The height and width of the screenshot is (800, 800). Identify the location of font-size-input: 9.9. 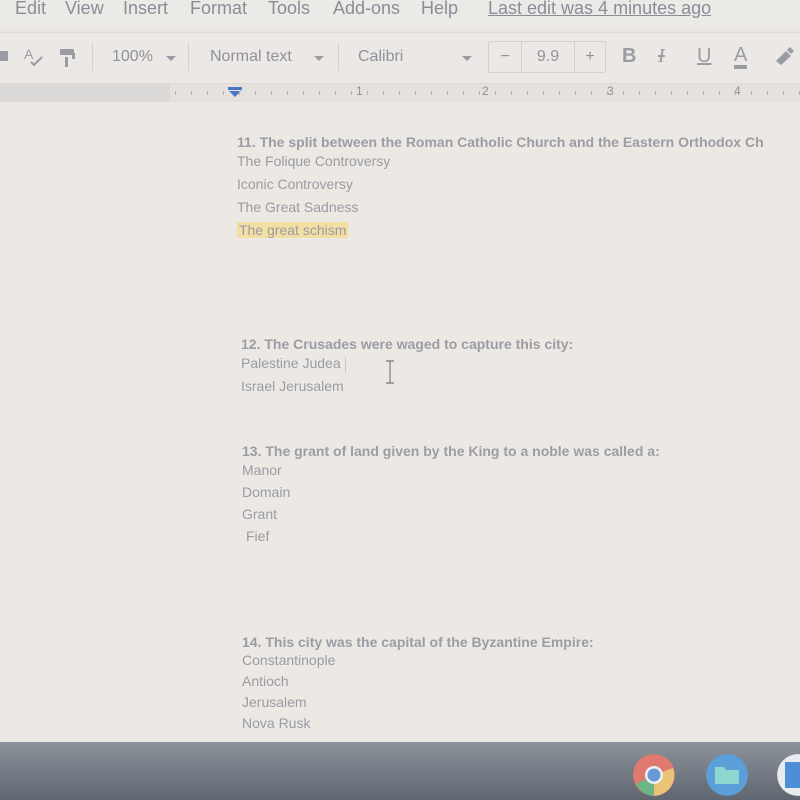
(548, 57).